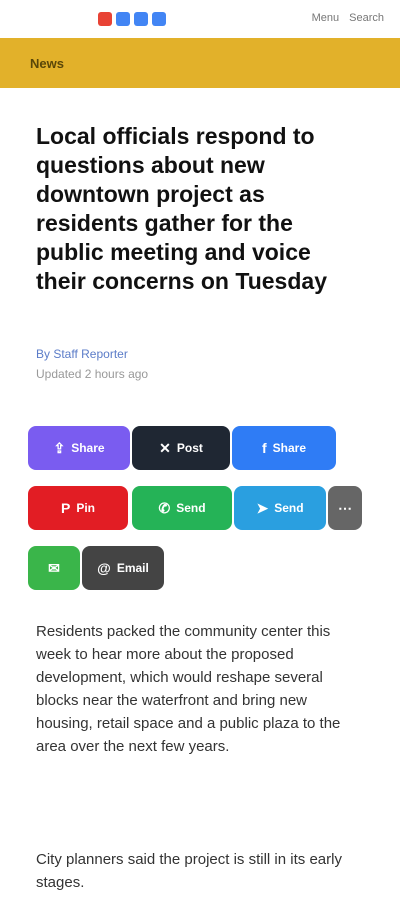 Image resolution: width=400 pixels, height=904 pixels. Describe the element at coordinates (326, 18) in the screenshot. I see `nav-menu-link: Menu` at that location.